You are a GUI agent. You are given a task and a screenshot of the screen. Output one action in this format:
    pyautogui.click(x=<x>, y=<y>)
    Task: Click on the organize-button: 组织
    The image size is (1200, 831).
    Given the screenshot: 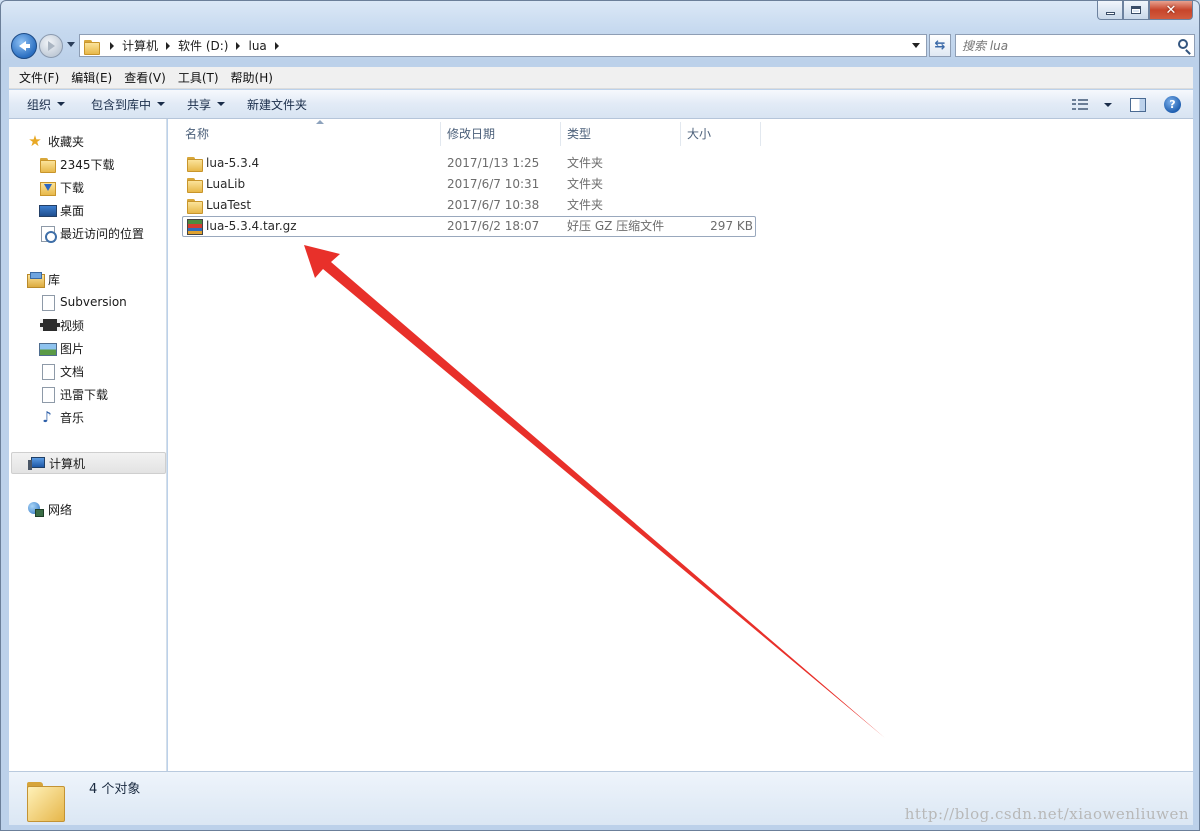 What is the action you would take?
    pyautogui.click(x=46, y=104)
    